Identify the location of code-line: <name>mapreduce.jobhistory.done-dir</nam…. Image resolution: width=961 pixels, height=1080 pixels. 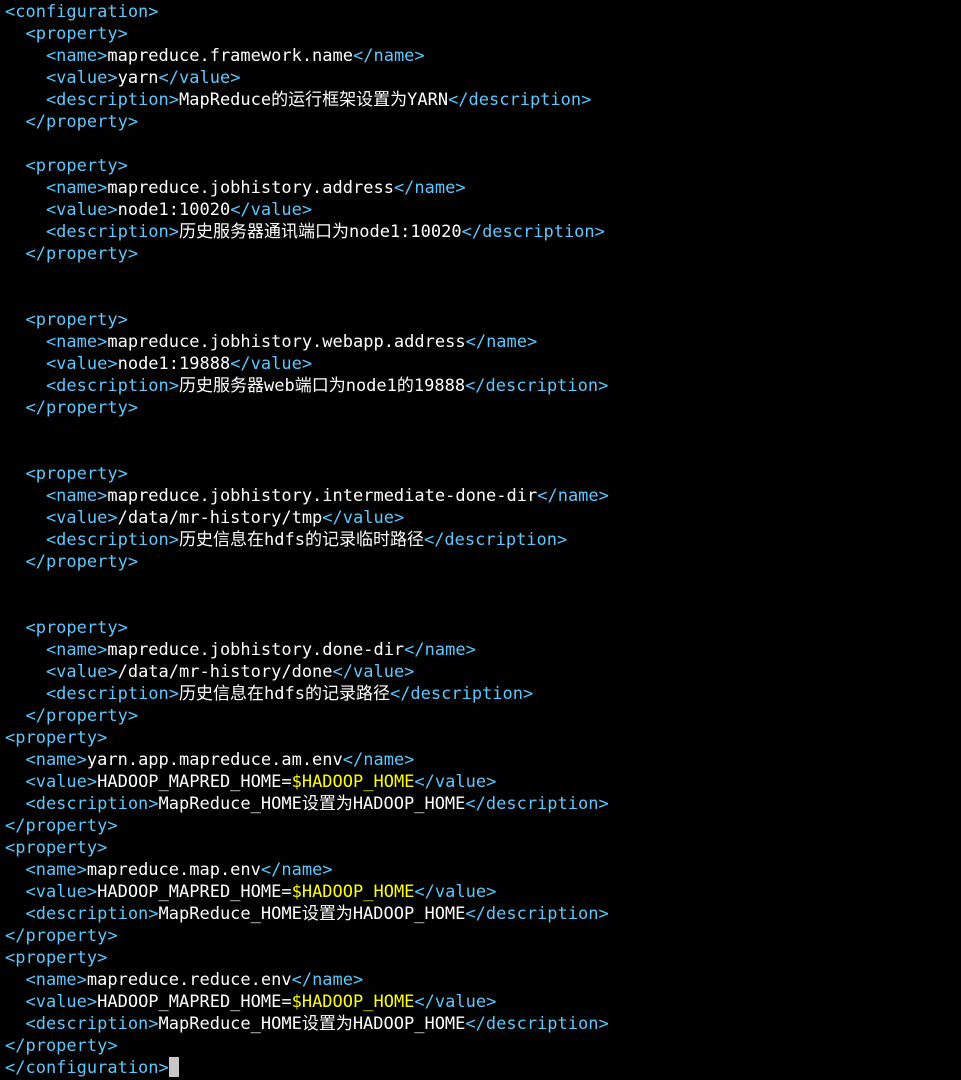
(480, 650).